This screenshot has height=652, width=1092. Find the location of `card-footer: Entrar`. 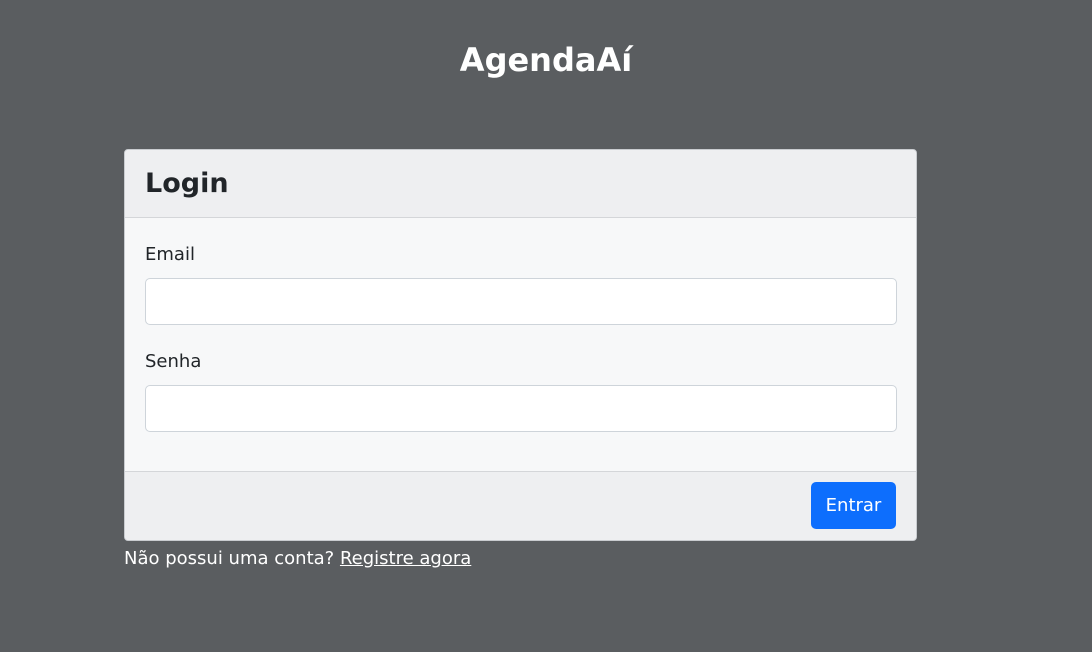

card-footer: Entrar is located at coordinates (520, 505).